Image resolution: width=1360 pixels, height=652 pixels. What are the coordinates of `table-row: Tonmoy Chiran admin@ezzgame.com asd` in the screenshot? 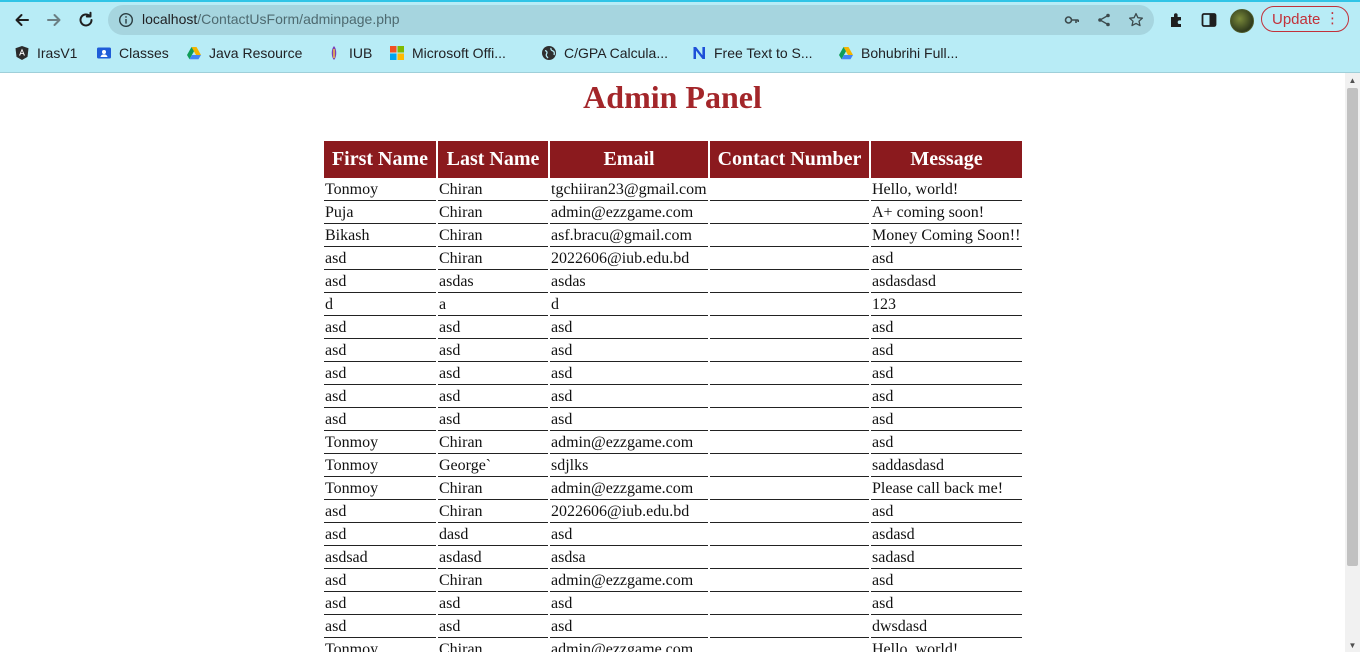 It's located at (673, 443).